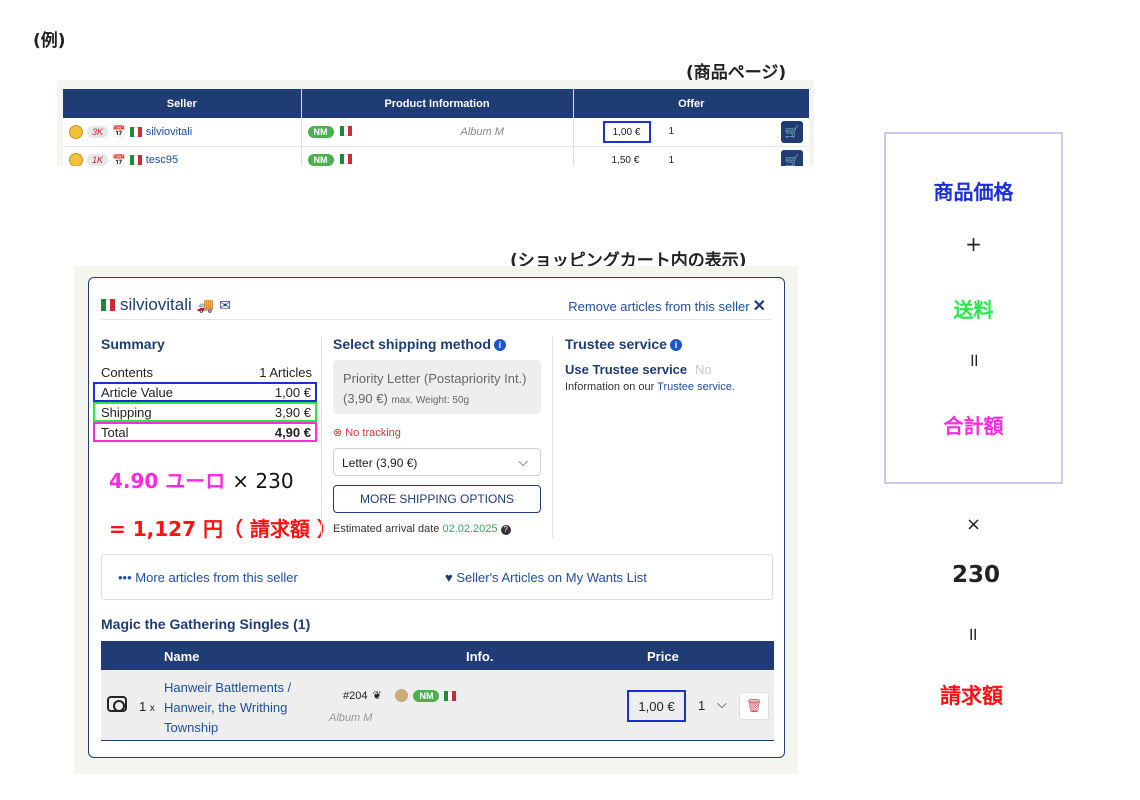 Image resolution: width=1140 pixels, height=800 pixels. Describe the element at coordinates (117, 704) in the screenshot. I see `camera-icon` at that location.